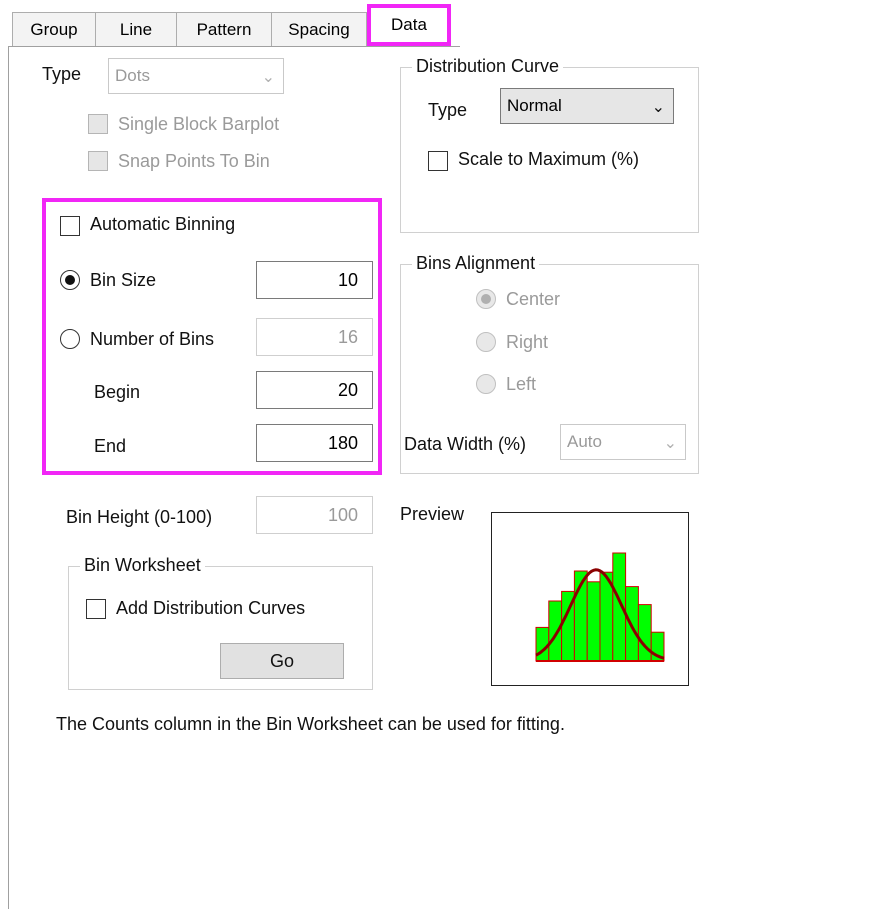  I want to click on tab-data-label: Data, so click(409, 24).